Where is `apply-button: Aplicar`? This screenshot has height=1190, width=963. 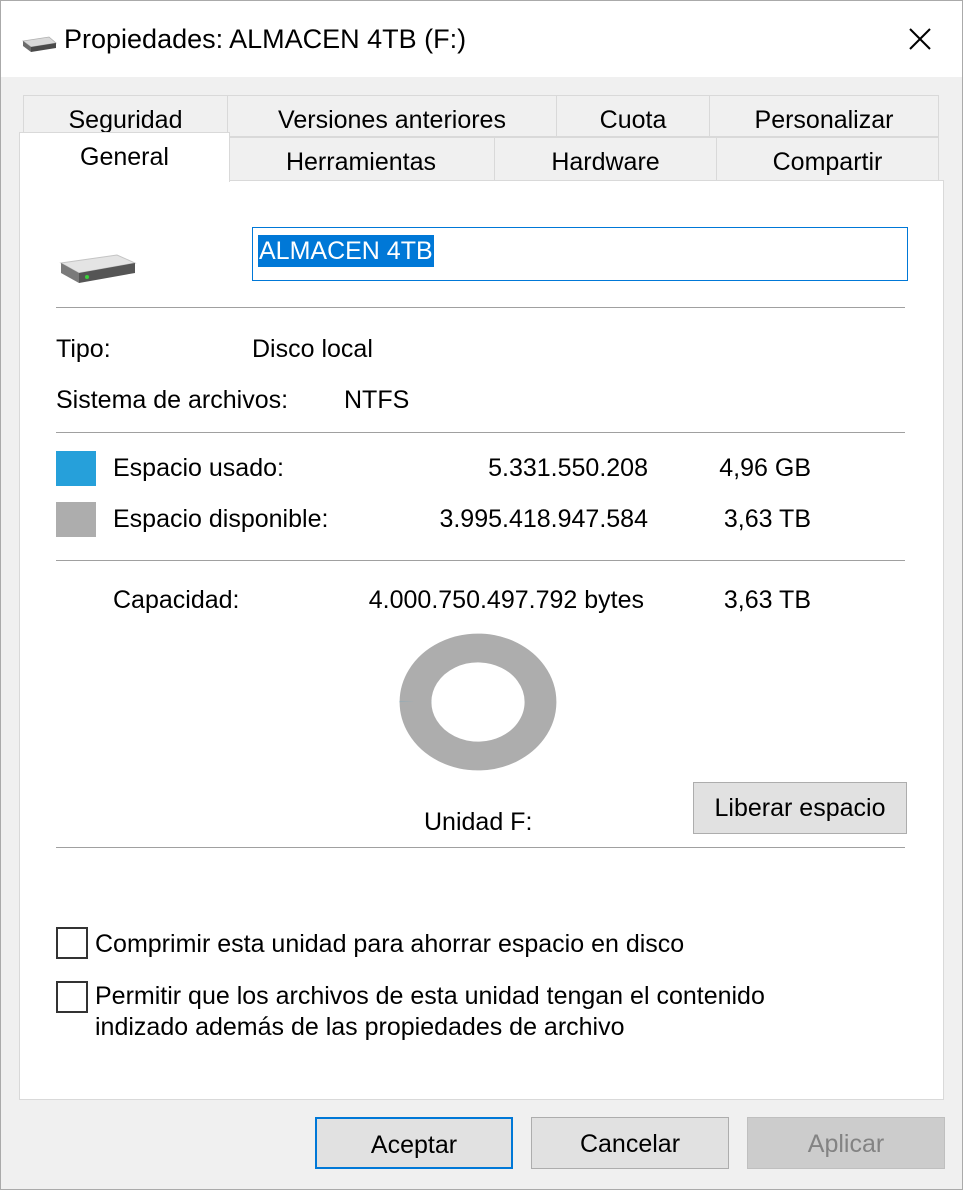
apply-button: Aplicar is located at coordinates (846, 1143).